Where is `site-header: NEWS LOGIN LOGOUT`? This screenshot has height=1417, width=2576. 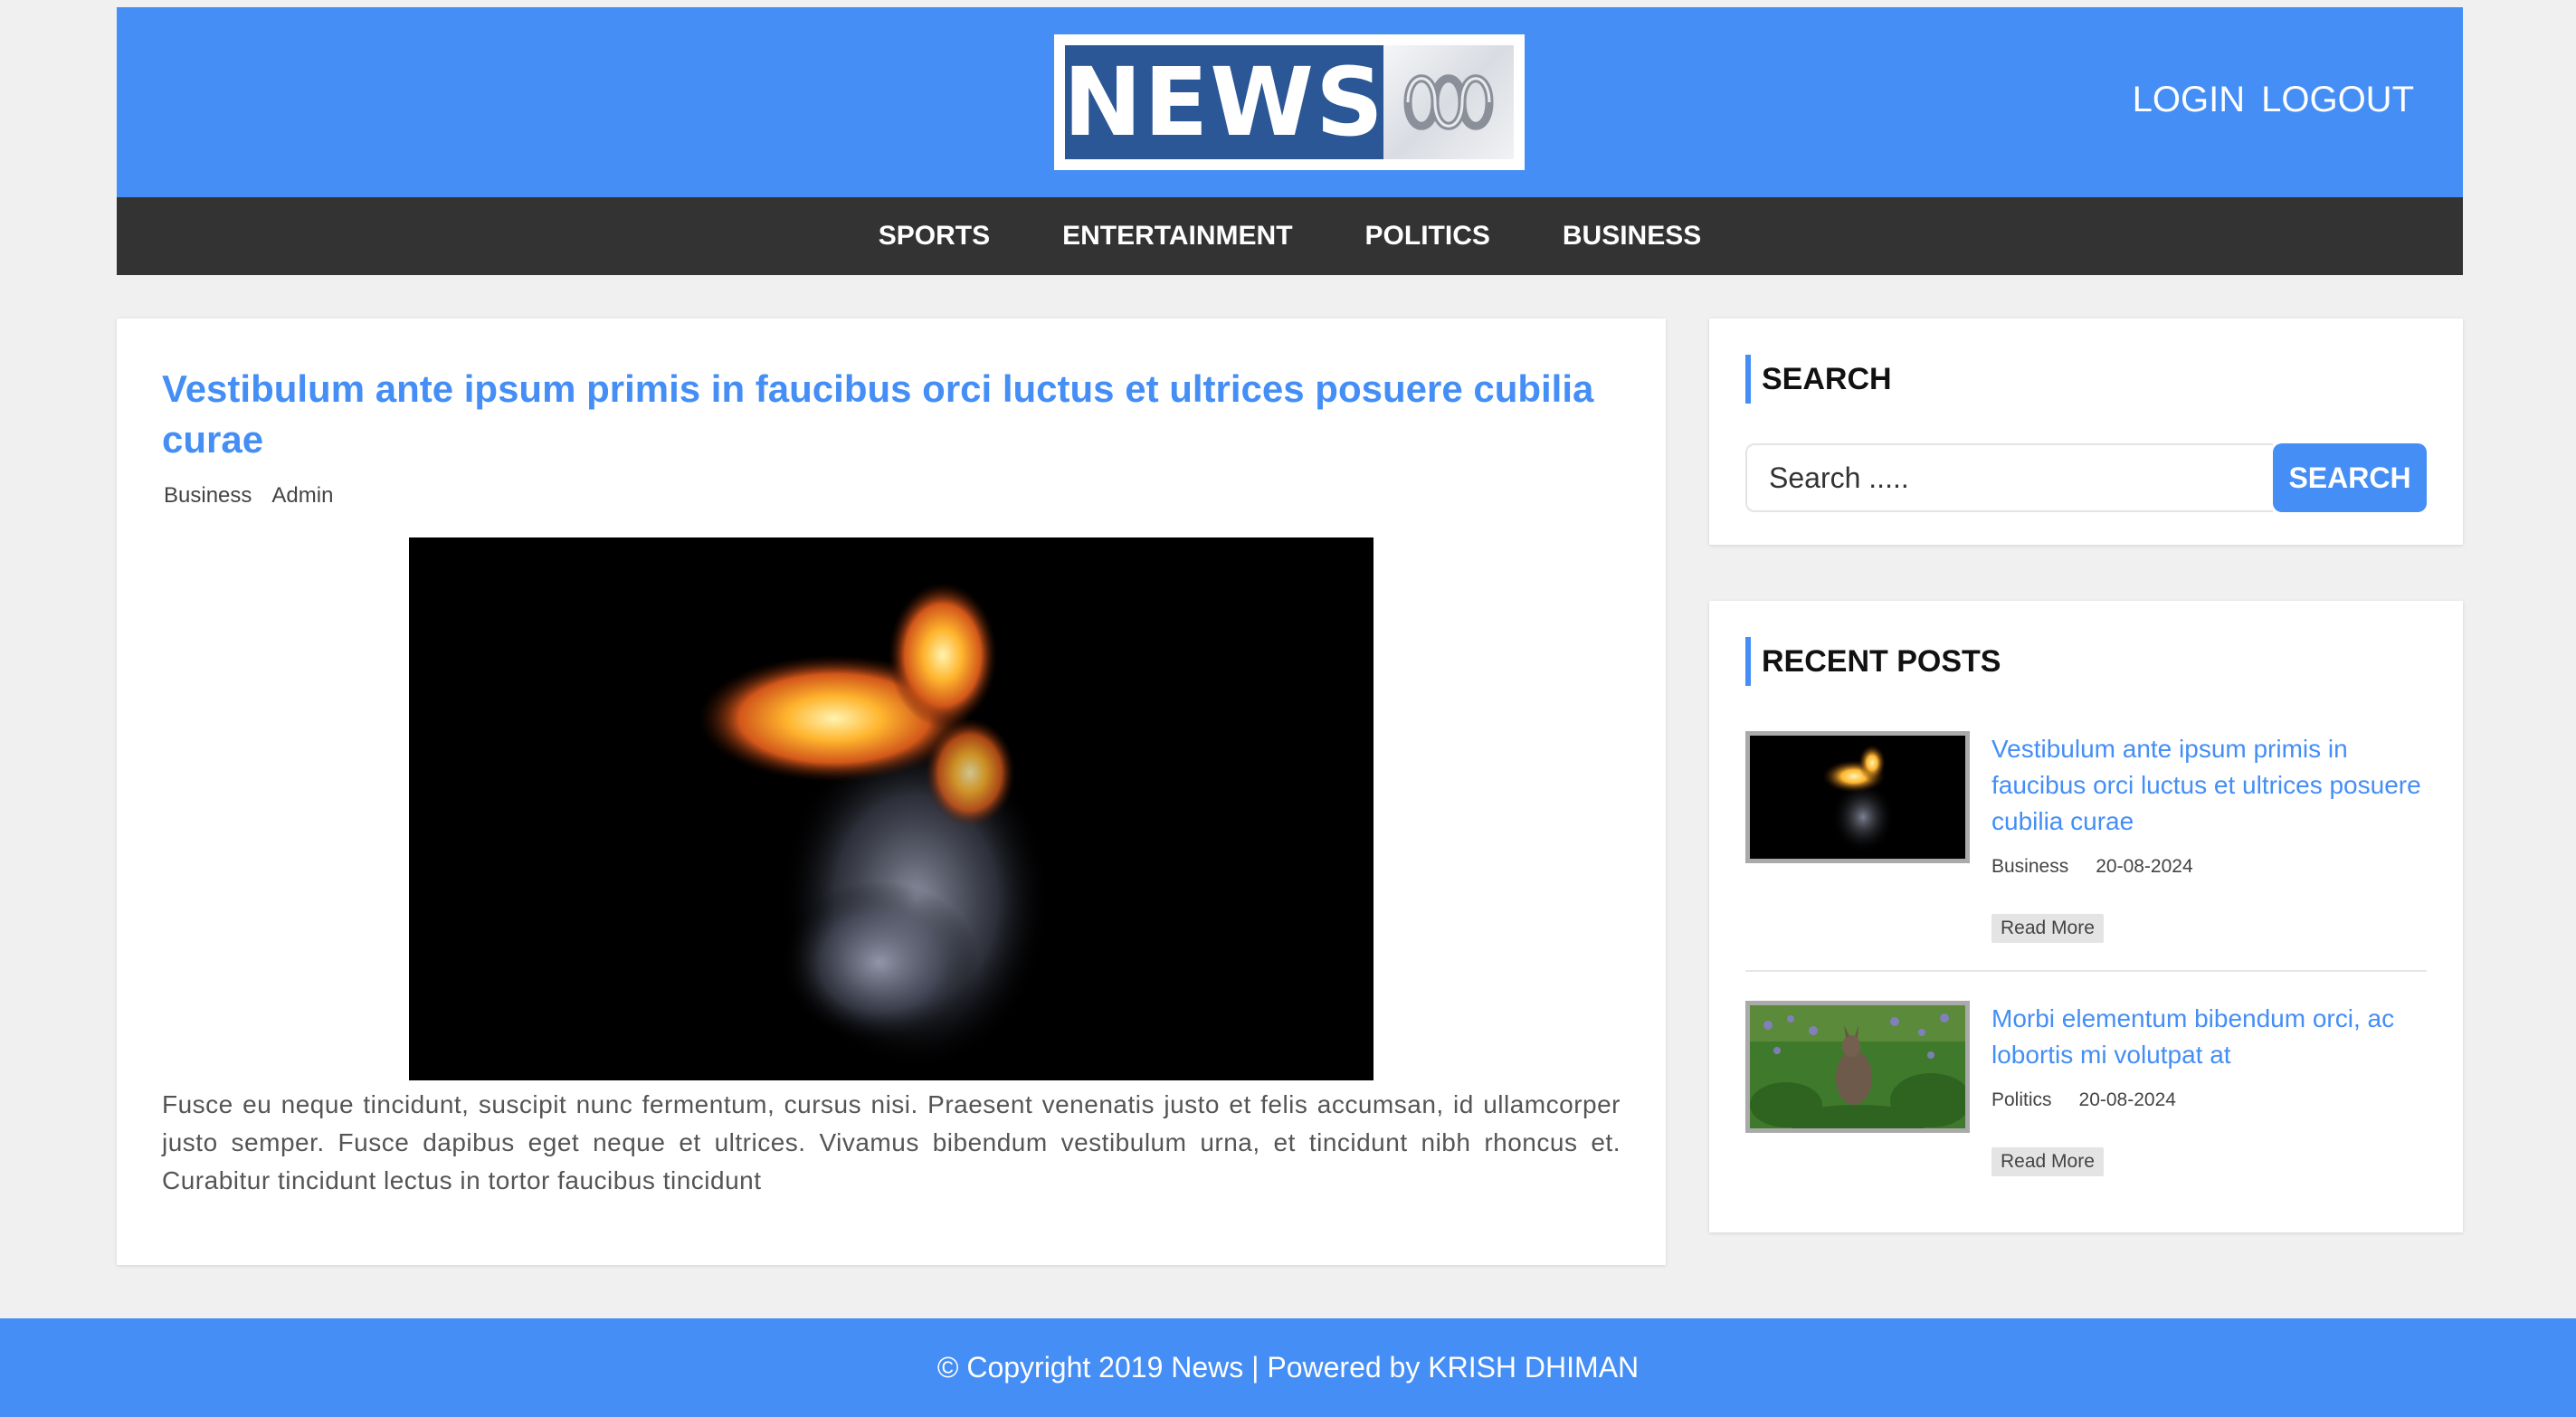
site-header: NEWS LOGIN LOGOUT is located at coordinates (1290, 102).